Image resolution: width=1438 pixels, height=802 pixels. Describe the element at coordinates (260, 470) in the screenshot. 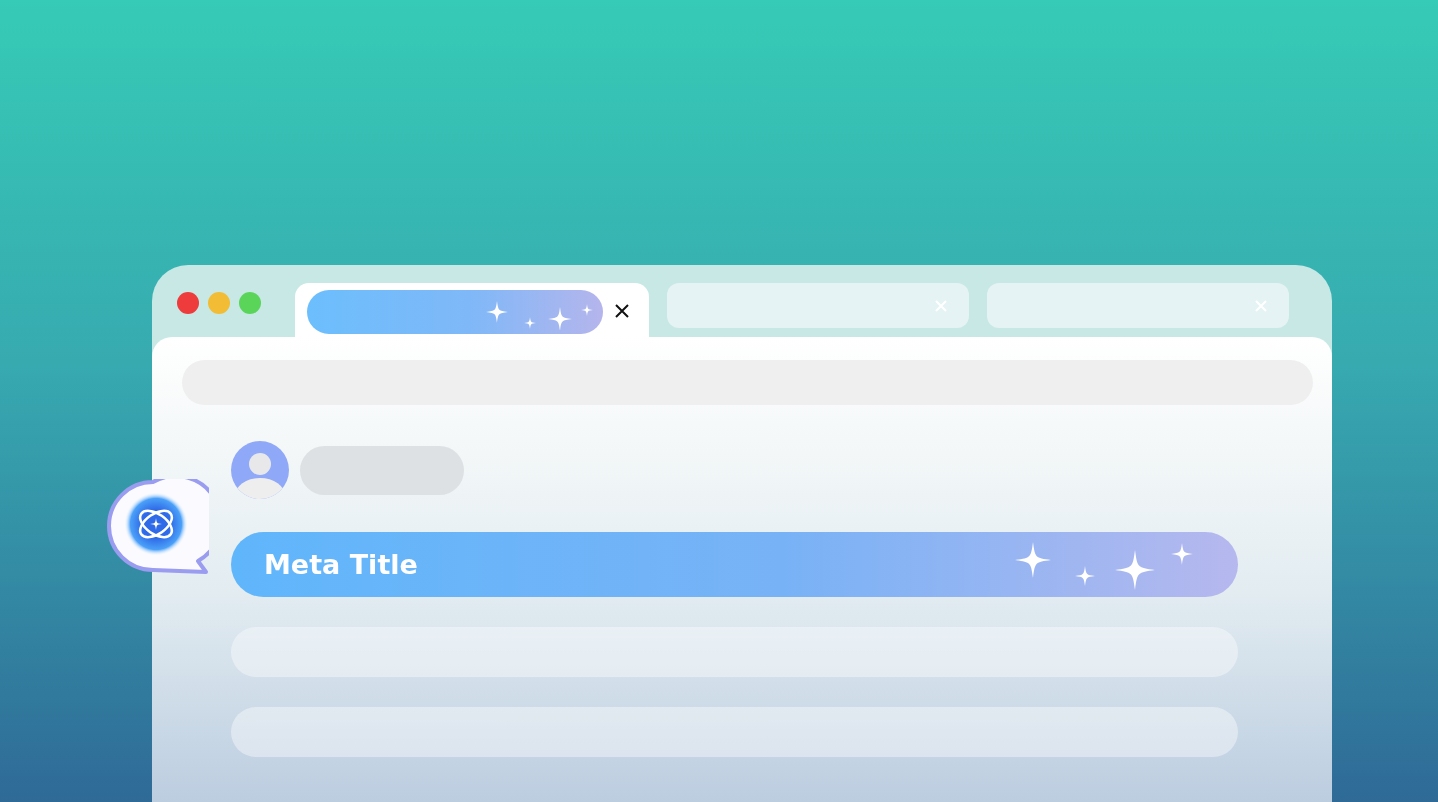

I see `avatar-icon` at that location.